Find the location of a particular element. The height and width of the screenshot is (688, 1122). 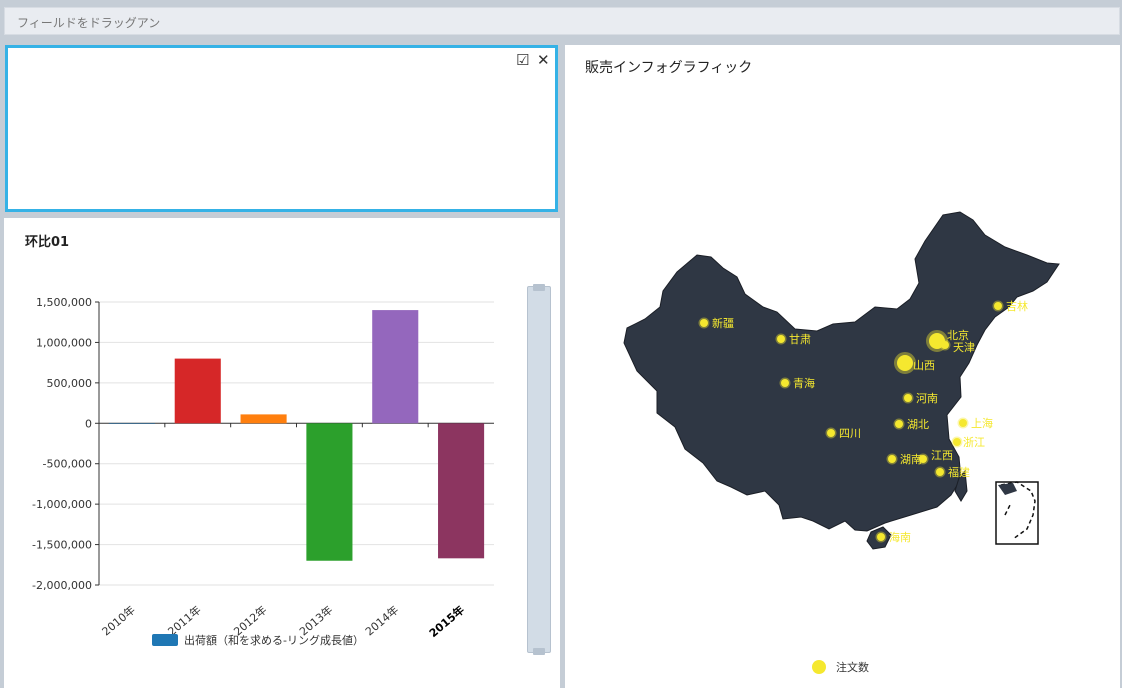

x-tick-label: 2013年 is located at coordinates (315, 621).